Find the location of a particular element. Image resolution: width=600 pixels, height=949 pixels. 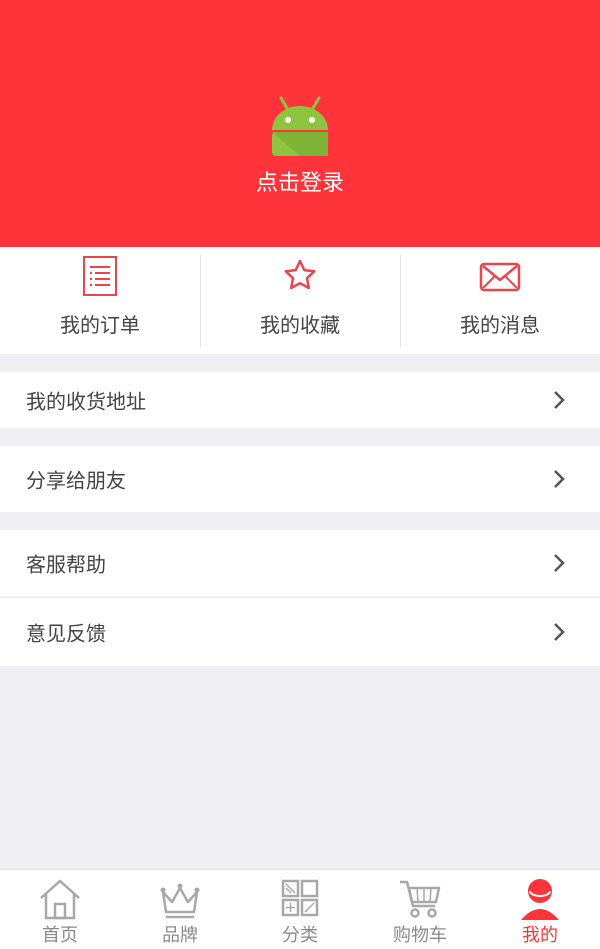

order-list-icon is located at coordinates (100, 276).